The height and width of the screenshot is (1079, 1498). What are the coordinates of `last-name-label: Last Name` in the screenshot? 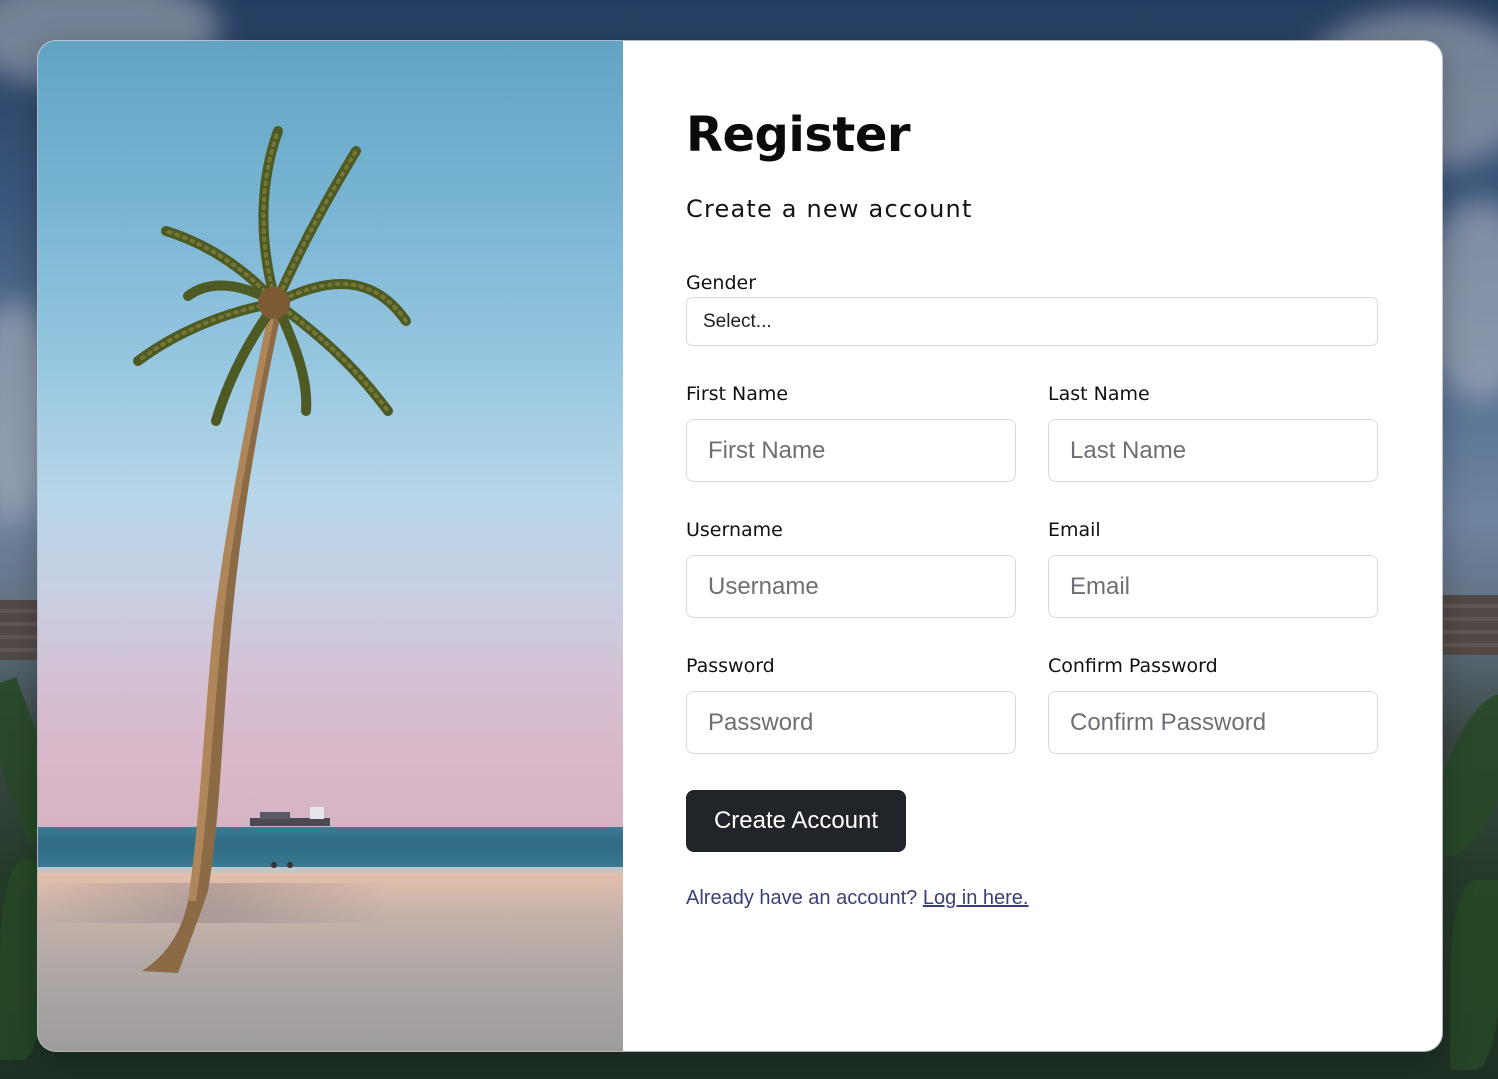 It's located at (1099, 394).